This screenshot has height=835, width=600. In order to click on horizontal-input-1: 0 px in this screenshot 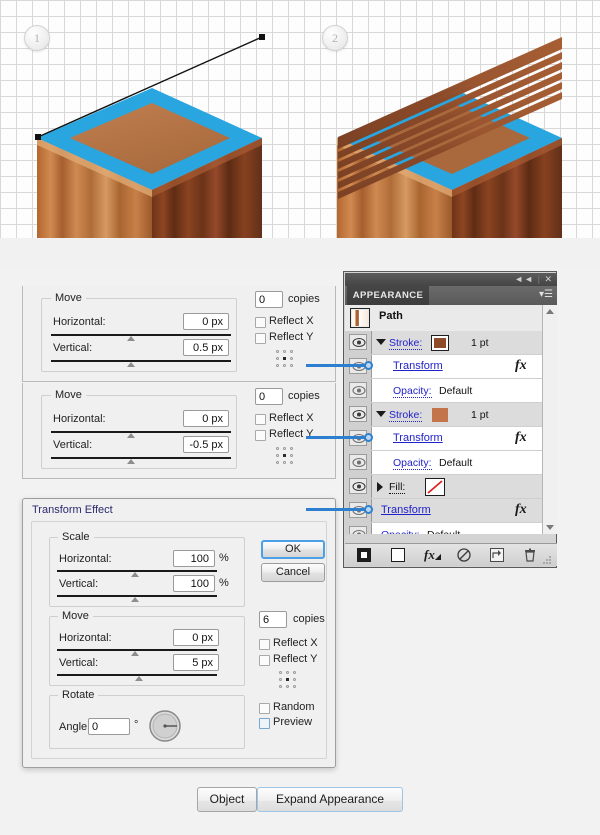, I will do `click(206, 321)`.